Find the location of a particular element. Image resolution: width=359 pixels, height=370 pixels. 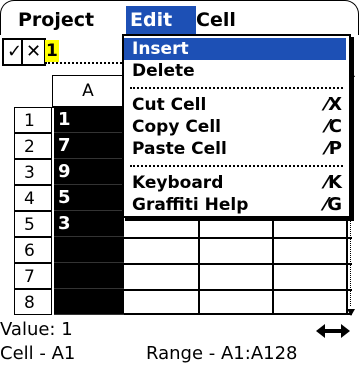

horizontal-scroll-icon is located at coordinates (333, 331).